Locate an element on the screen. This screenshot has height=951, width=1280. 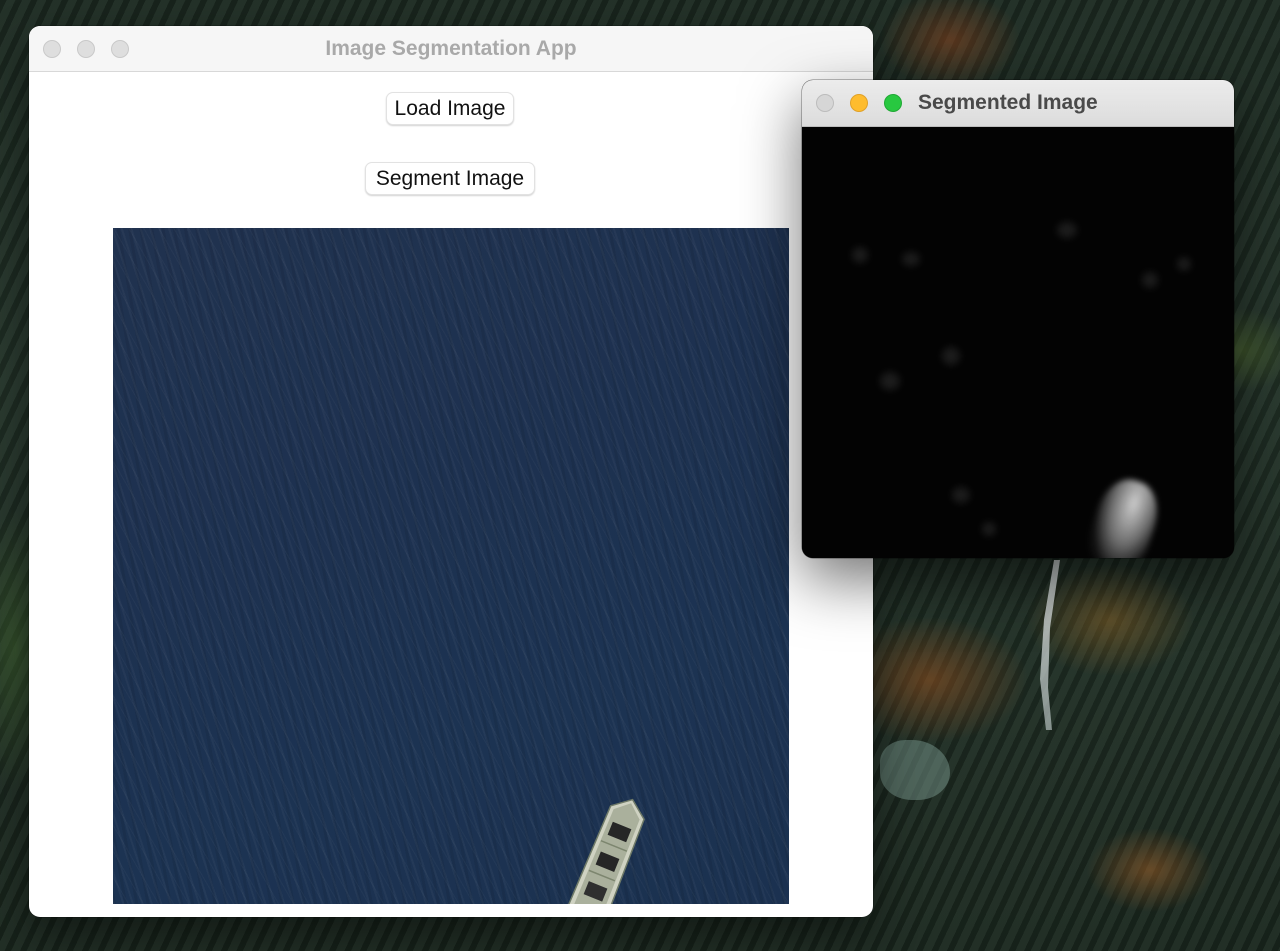
segment-image-button: Segment Image is located at coordinates (450, 178).